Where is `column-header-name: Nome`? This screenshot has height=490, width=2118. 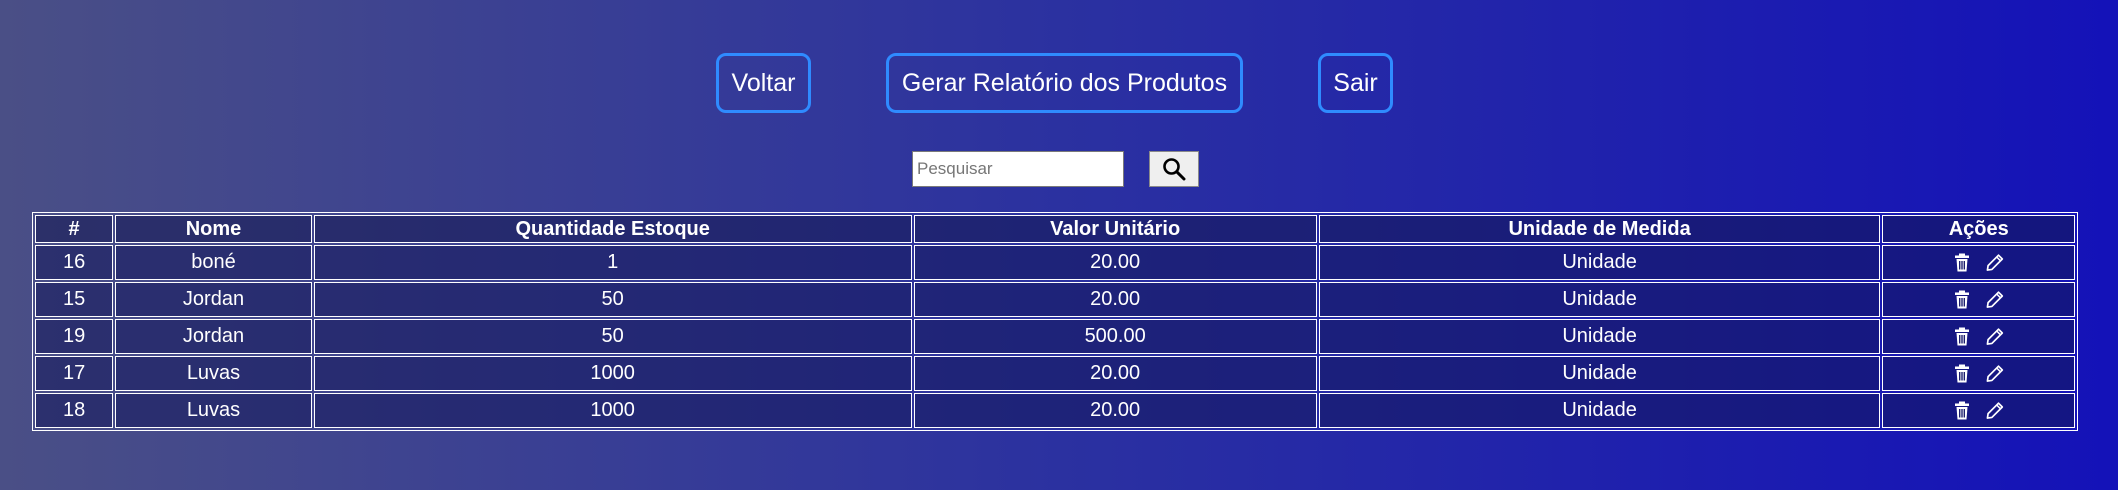 column-header-name: Nome is located at coordinates (213, 229).